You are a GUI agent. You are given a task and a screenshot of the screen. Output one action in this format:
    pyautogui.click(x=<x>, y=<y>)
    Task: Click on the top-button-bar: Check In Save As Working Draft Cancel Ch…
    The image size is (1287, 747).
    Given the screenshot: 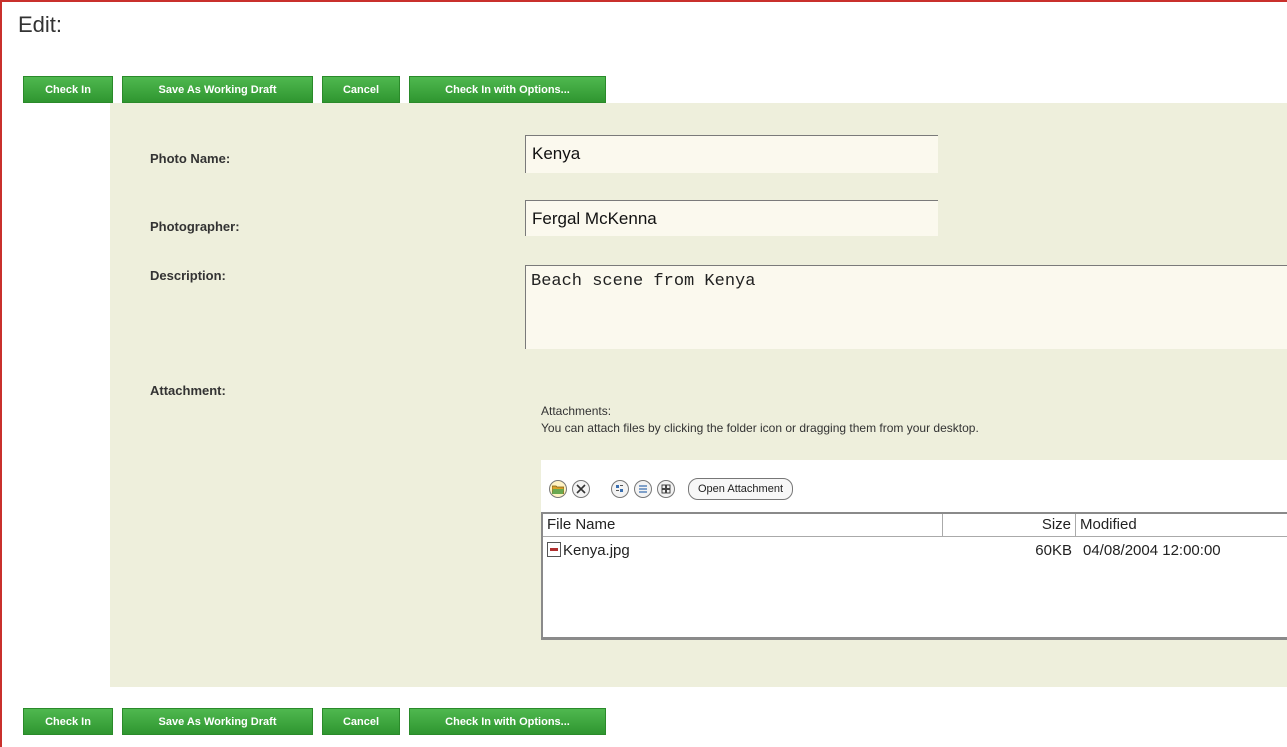 What is the action you would take?
    pyautogui.click(x=314, y=89)
    